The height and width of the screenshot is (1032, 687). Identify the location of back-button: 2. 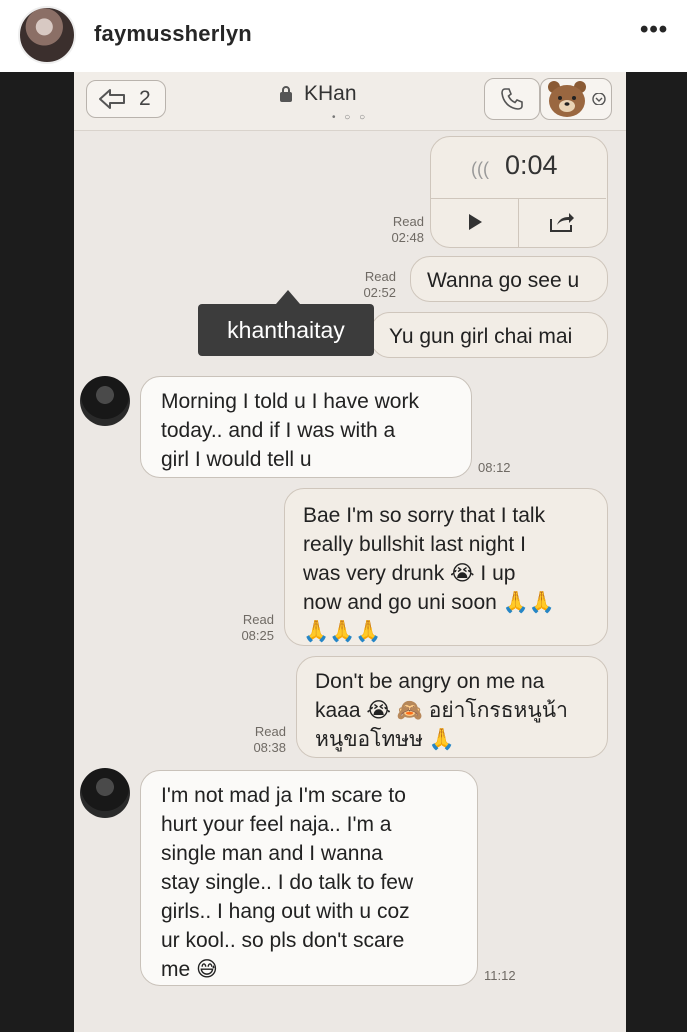
(126, 99).